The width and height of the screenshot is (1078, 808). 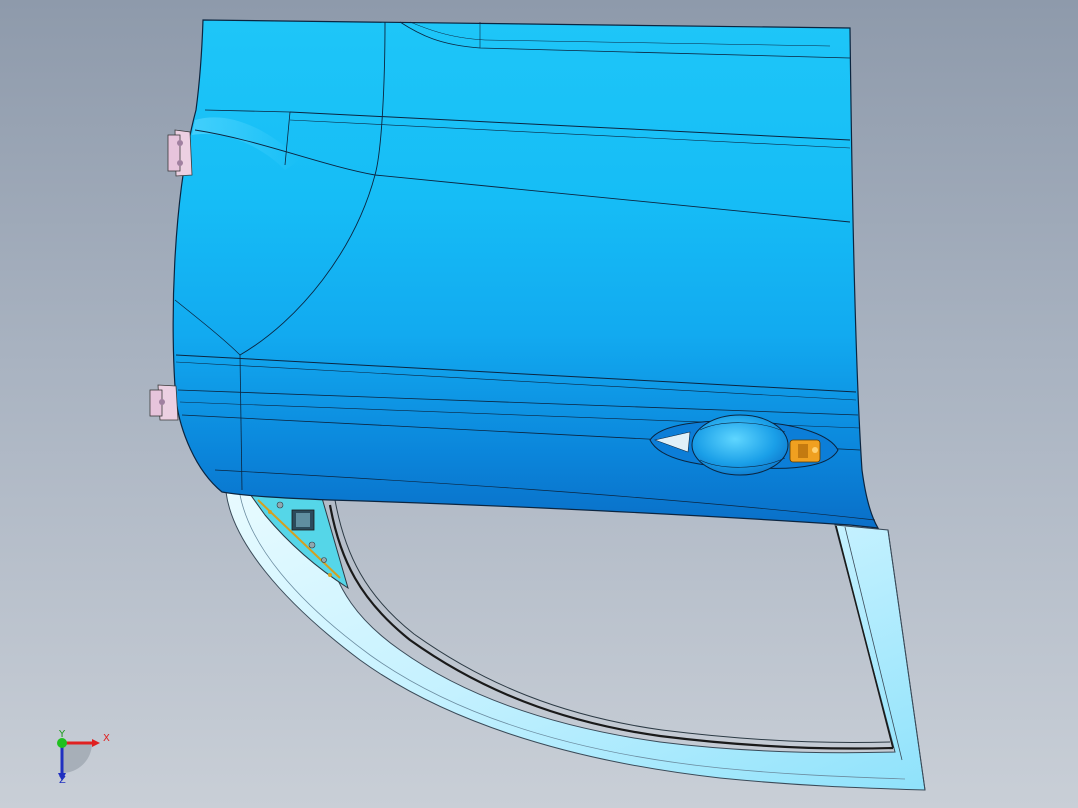 What do you see at coordinates (62, 734) in the screenshot?
I see `axis-y-label: Y` at bounding box center [62, 734].